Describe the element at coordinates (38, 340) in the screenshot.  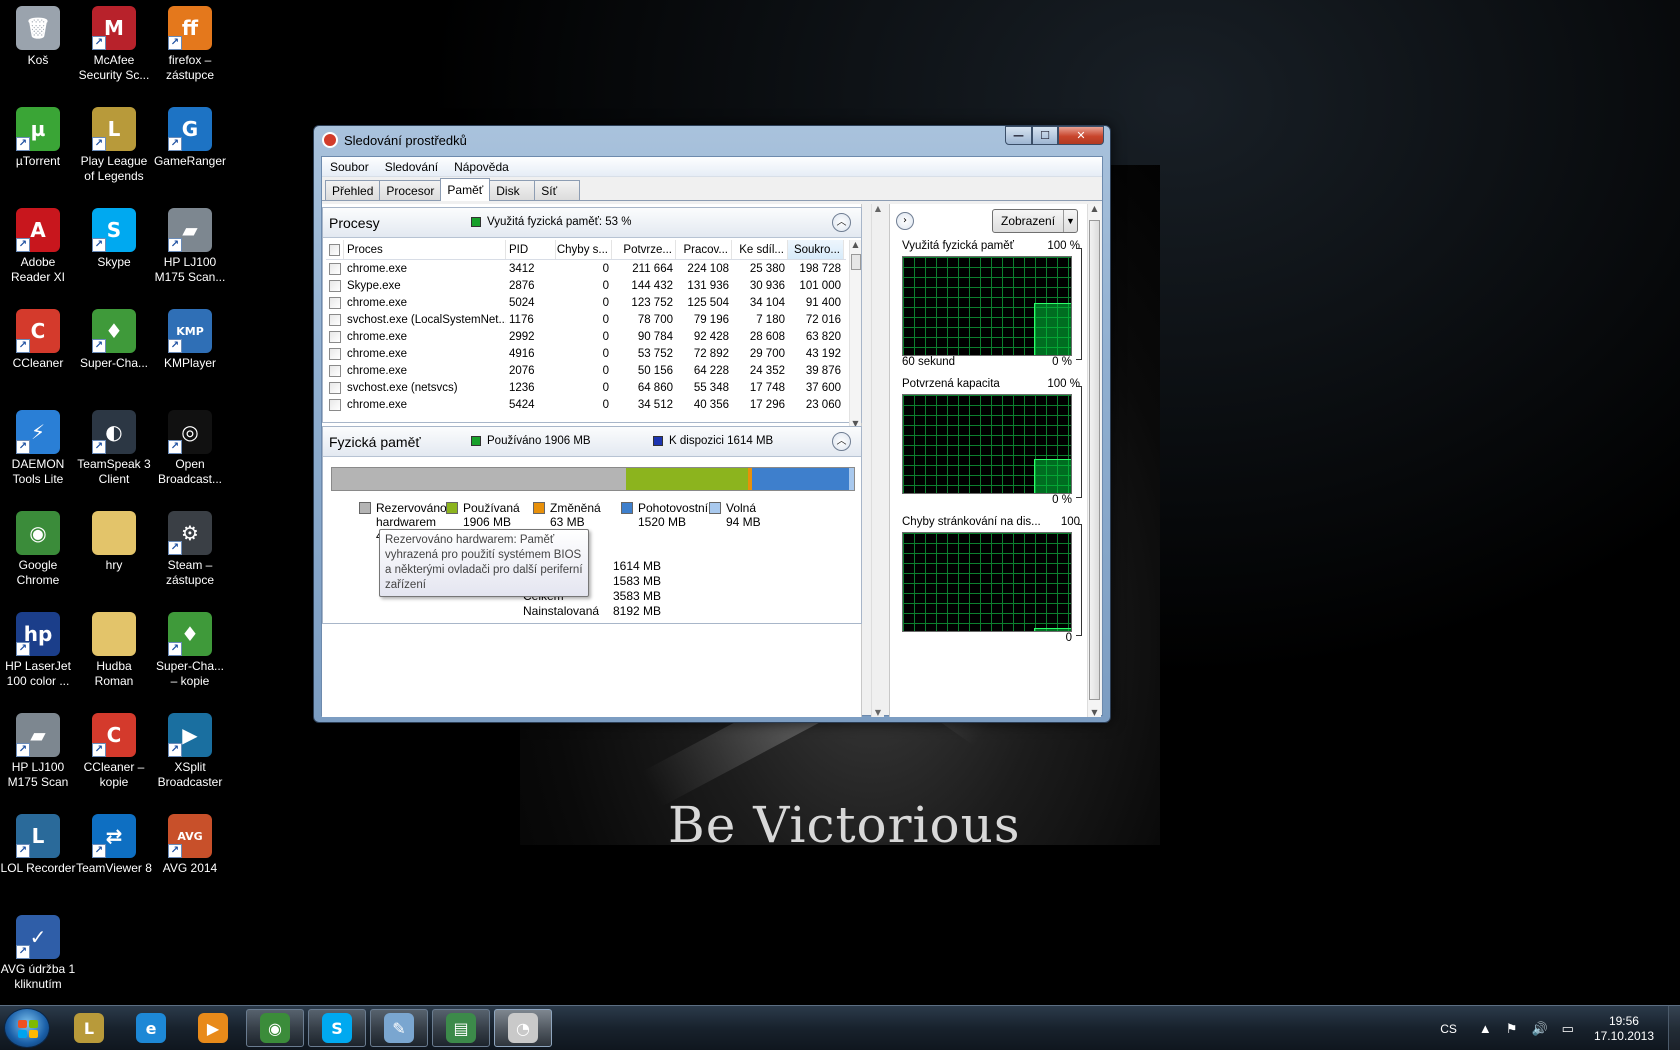
I see `desktop-icon: C ↗ CCleaner` at that location.